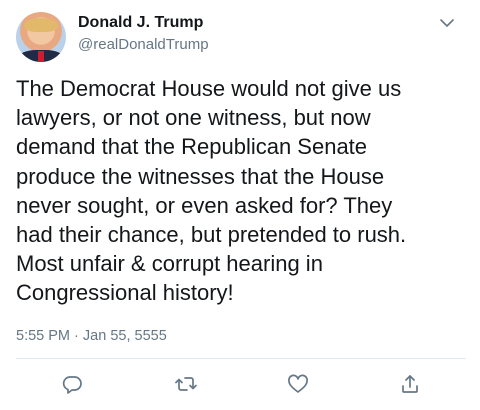  What do you see at coordinates (143, 44) in the screenshot?
I see `author-handle: @realDonaldTrump` at bounding box center [143, 44].